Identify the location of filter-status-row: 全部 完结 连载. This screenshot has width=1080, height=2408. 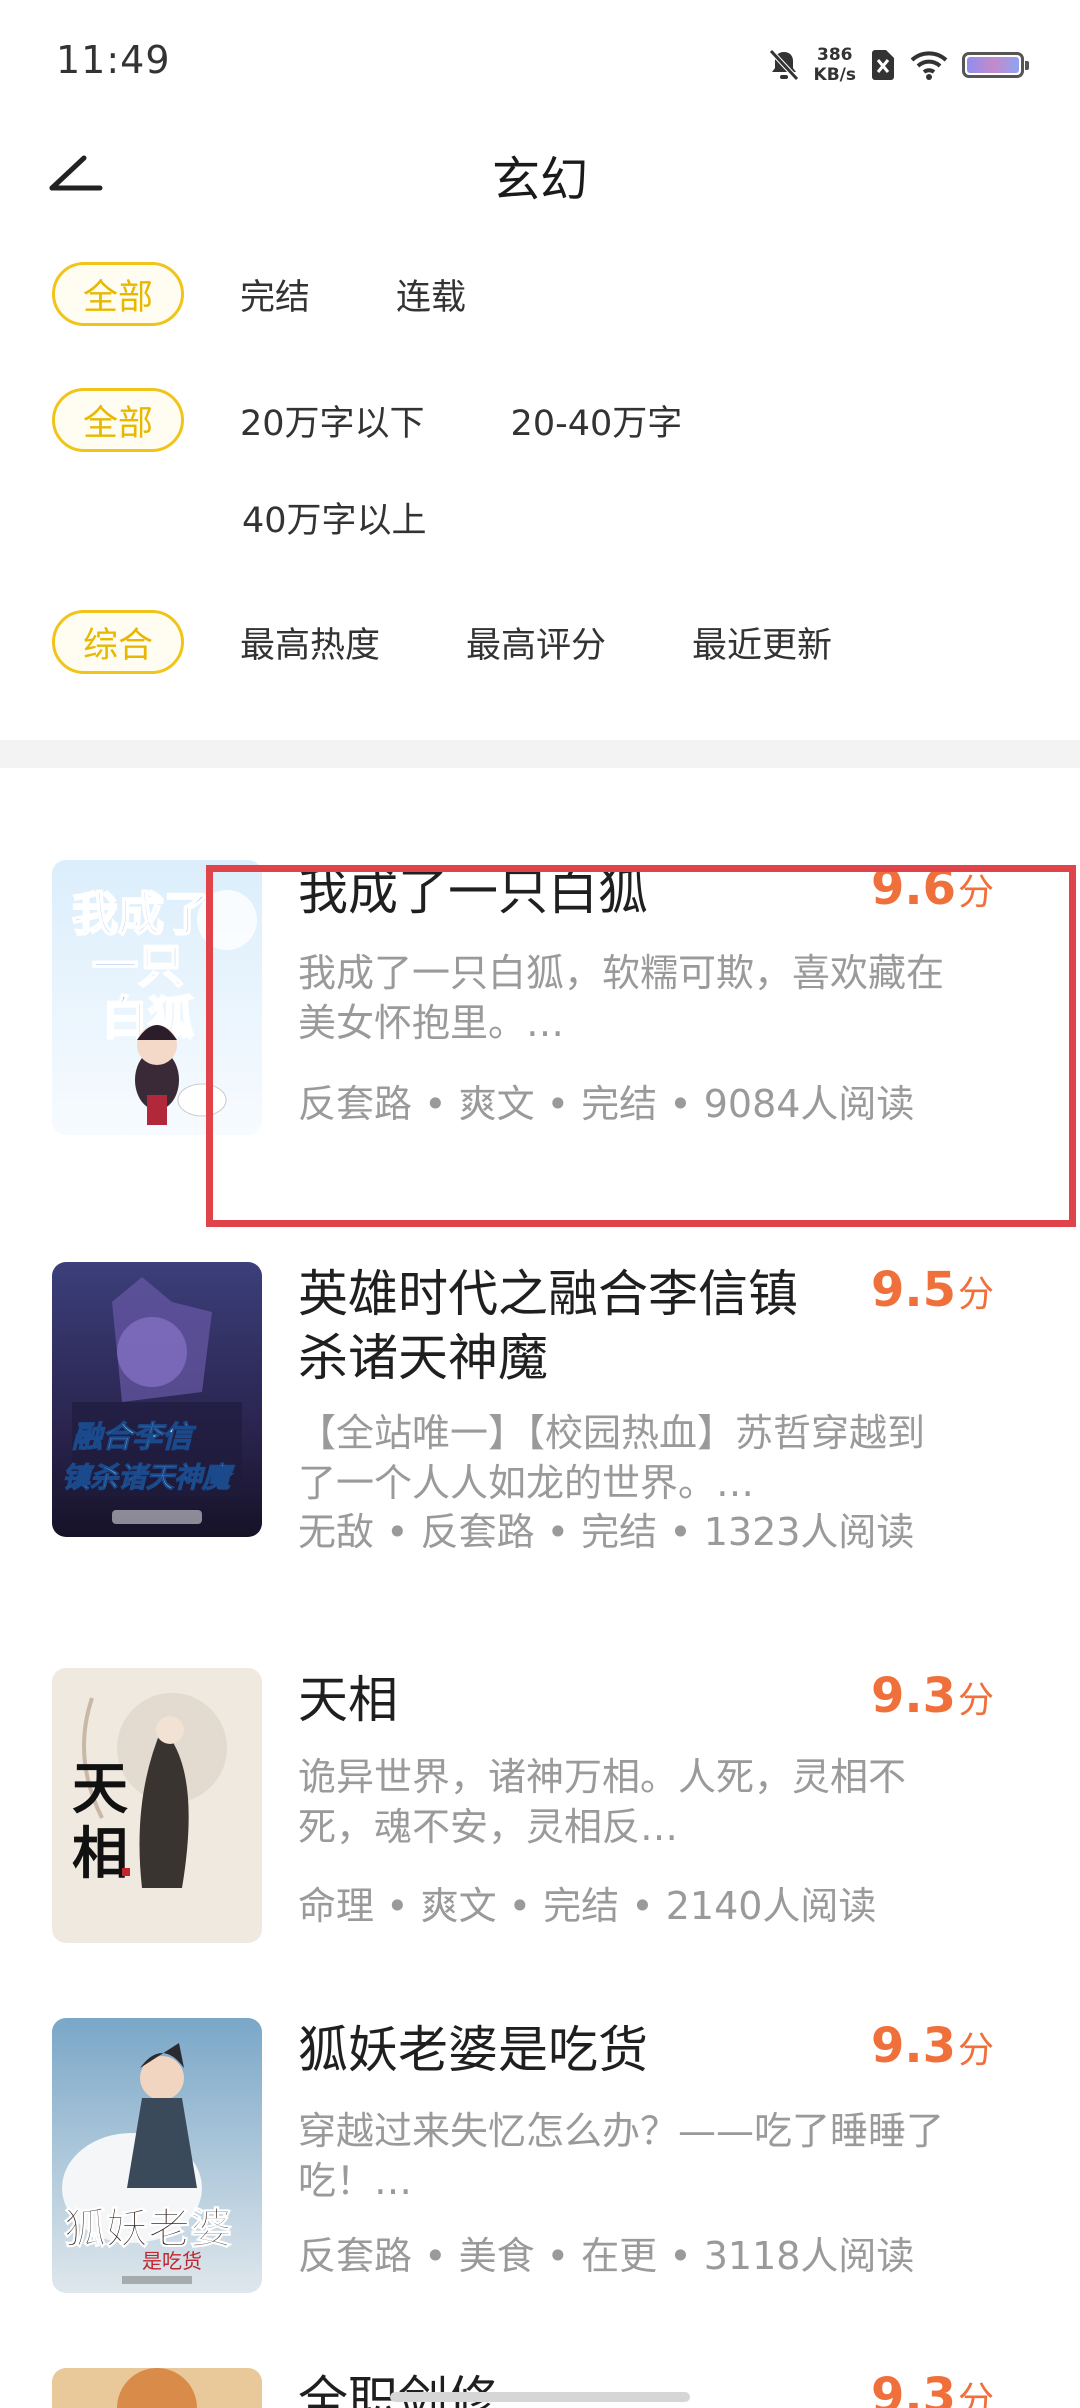
(259, 294).